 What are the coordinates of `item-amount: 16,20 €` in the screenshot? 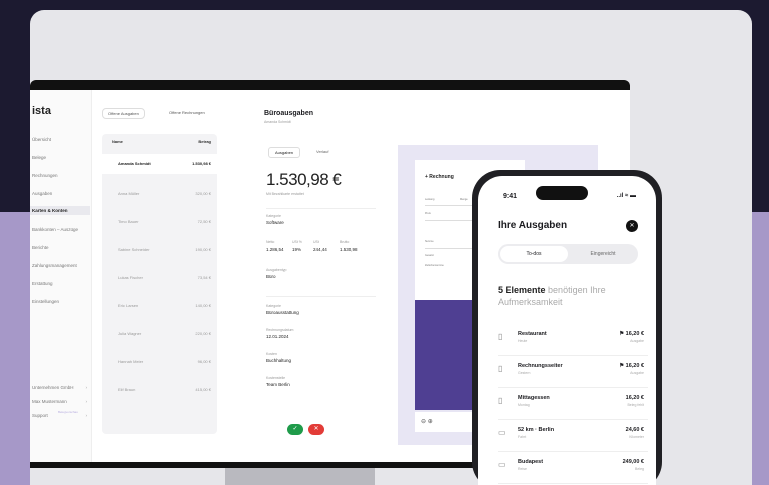 It's located at (634, 398).